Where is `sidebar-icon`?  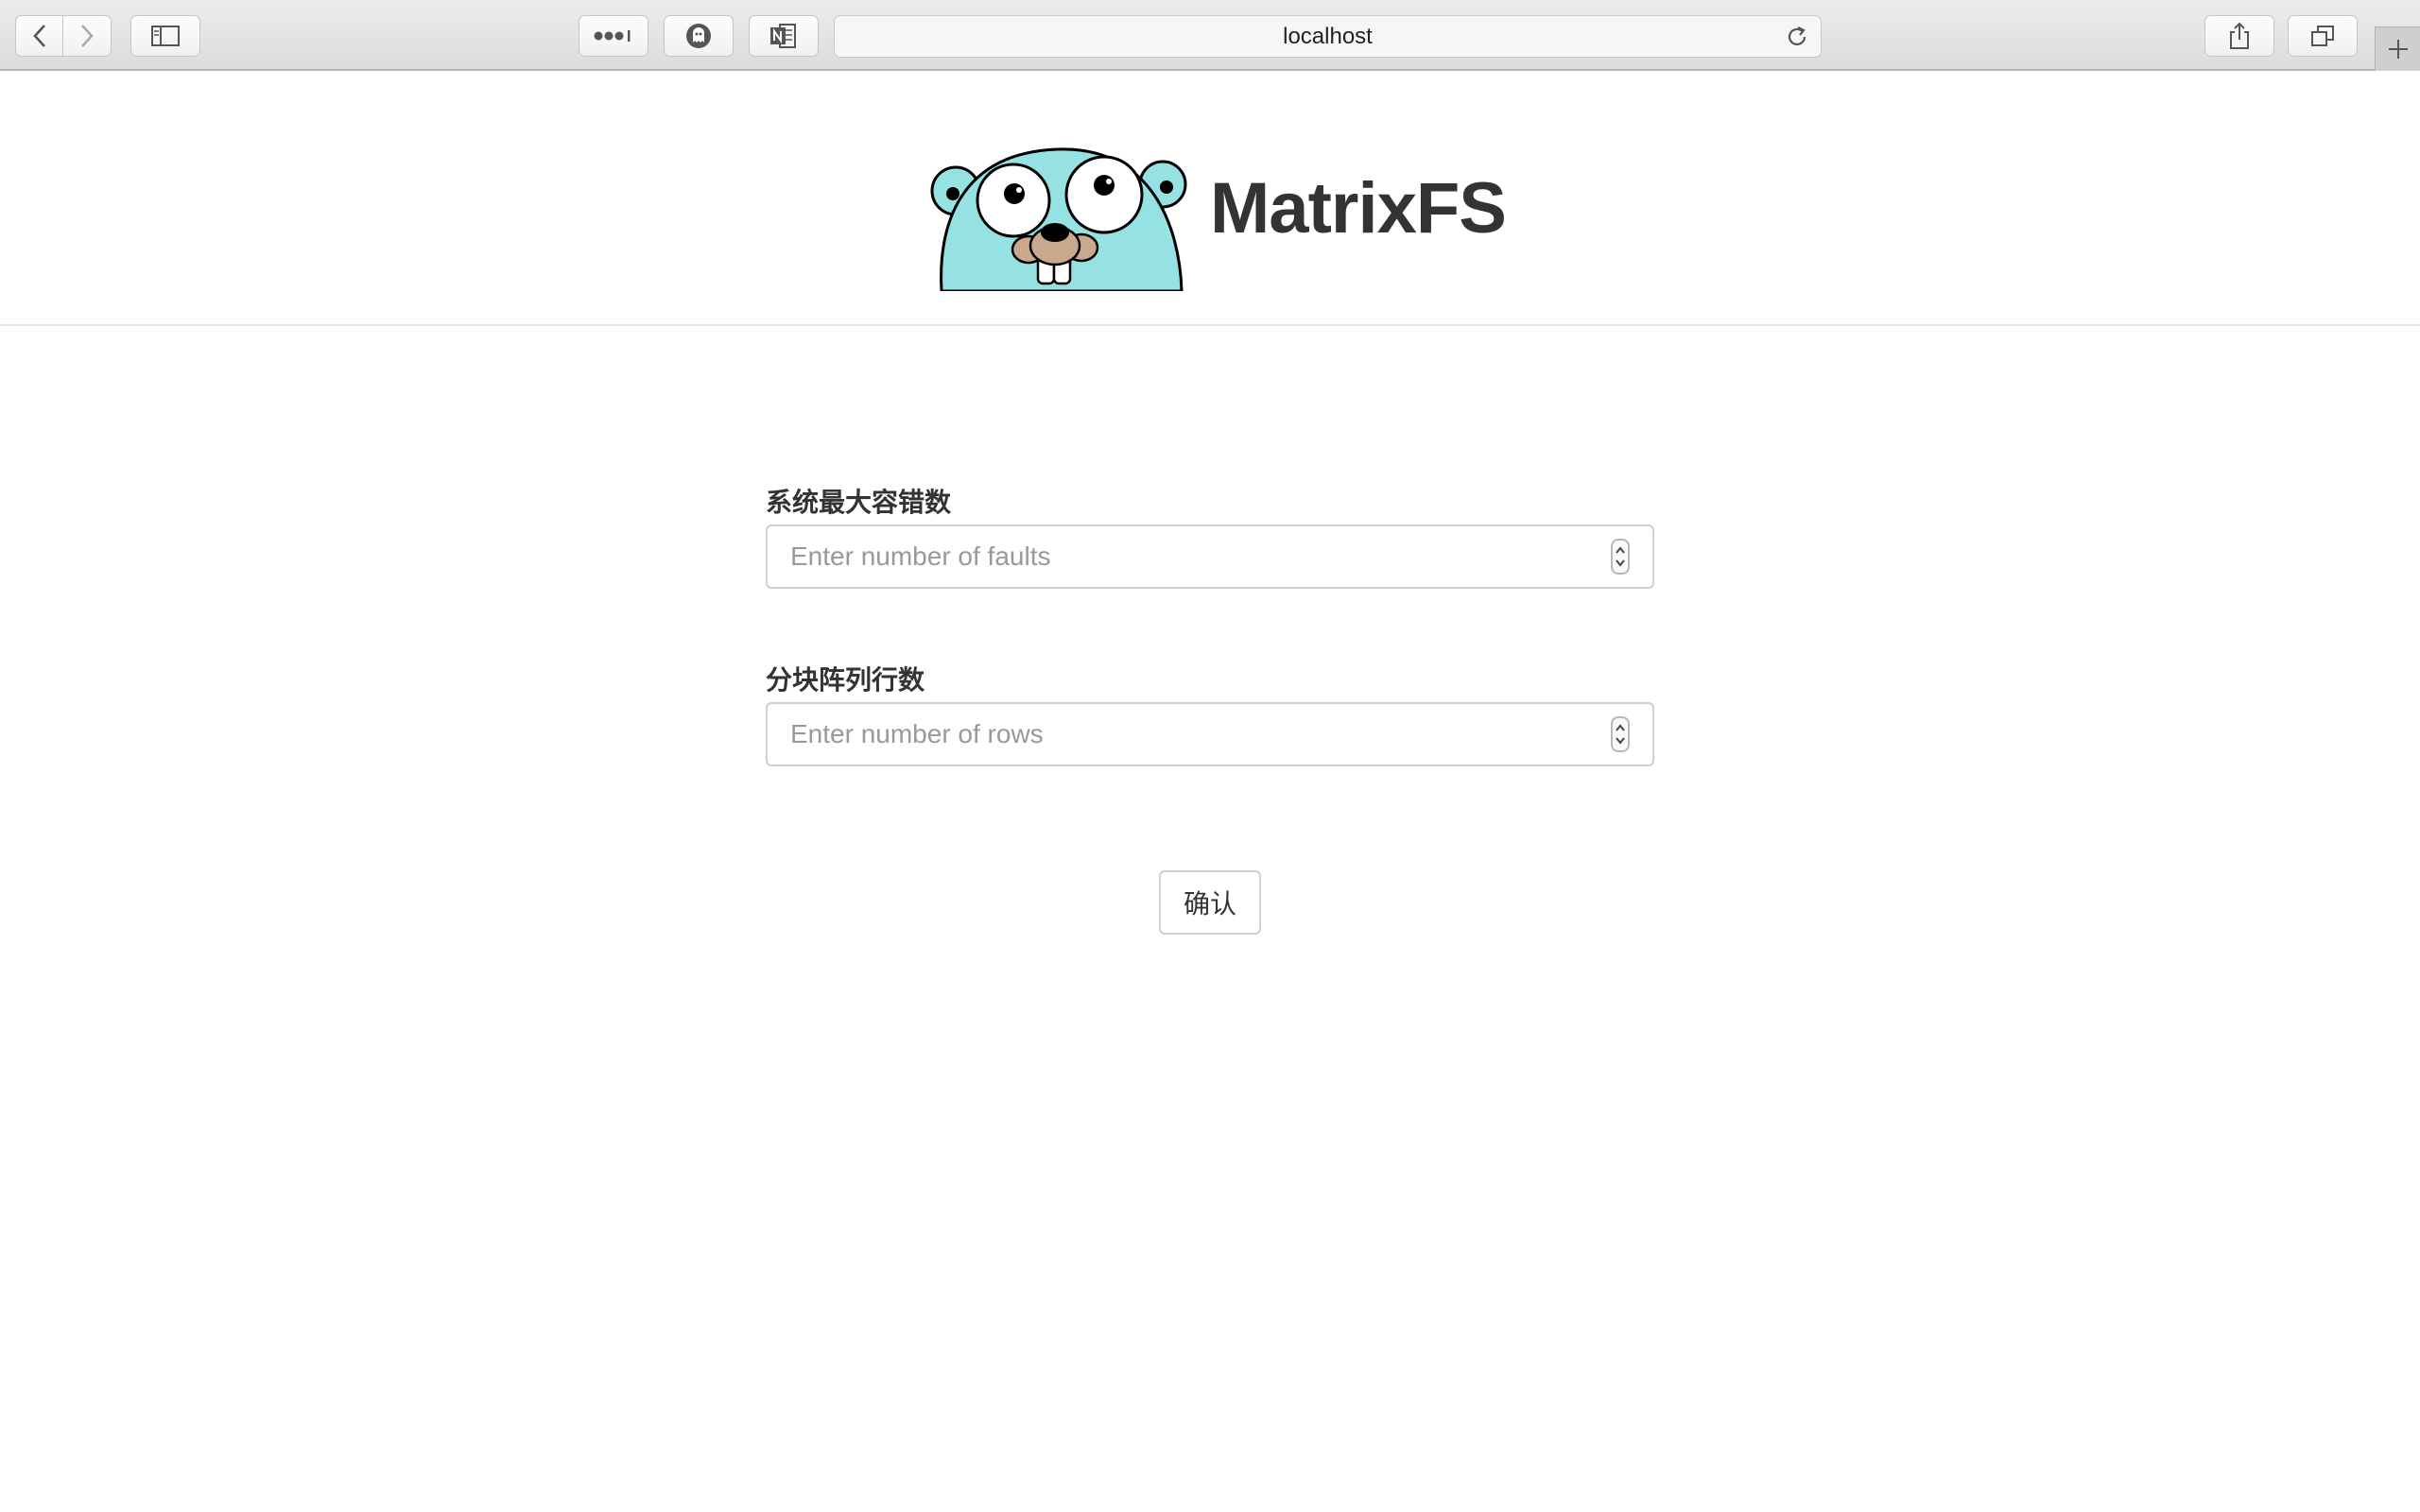 sidebar-icon is located at coordinates (165, 36).